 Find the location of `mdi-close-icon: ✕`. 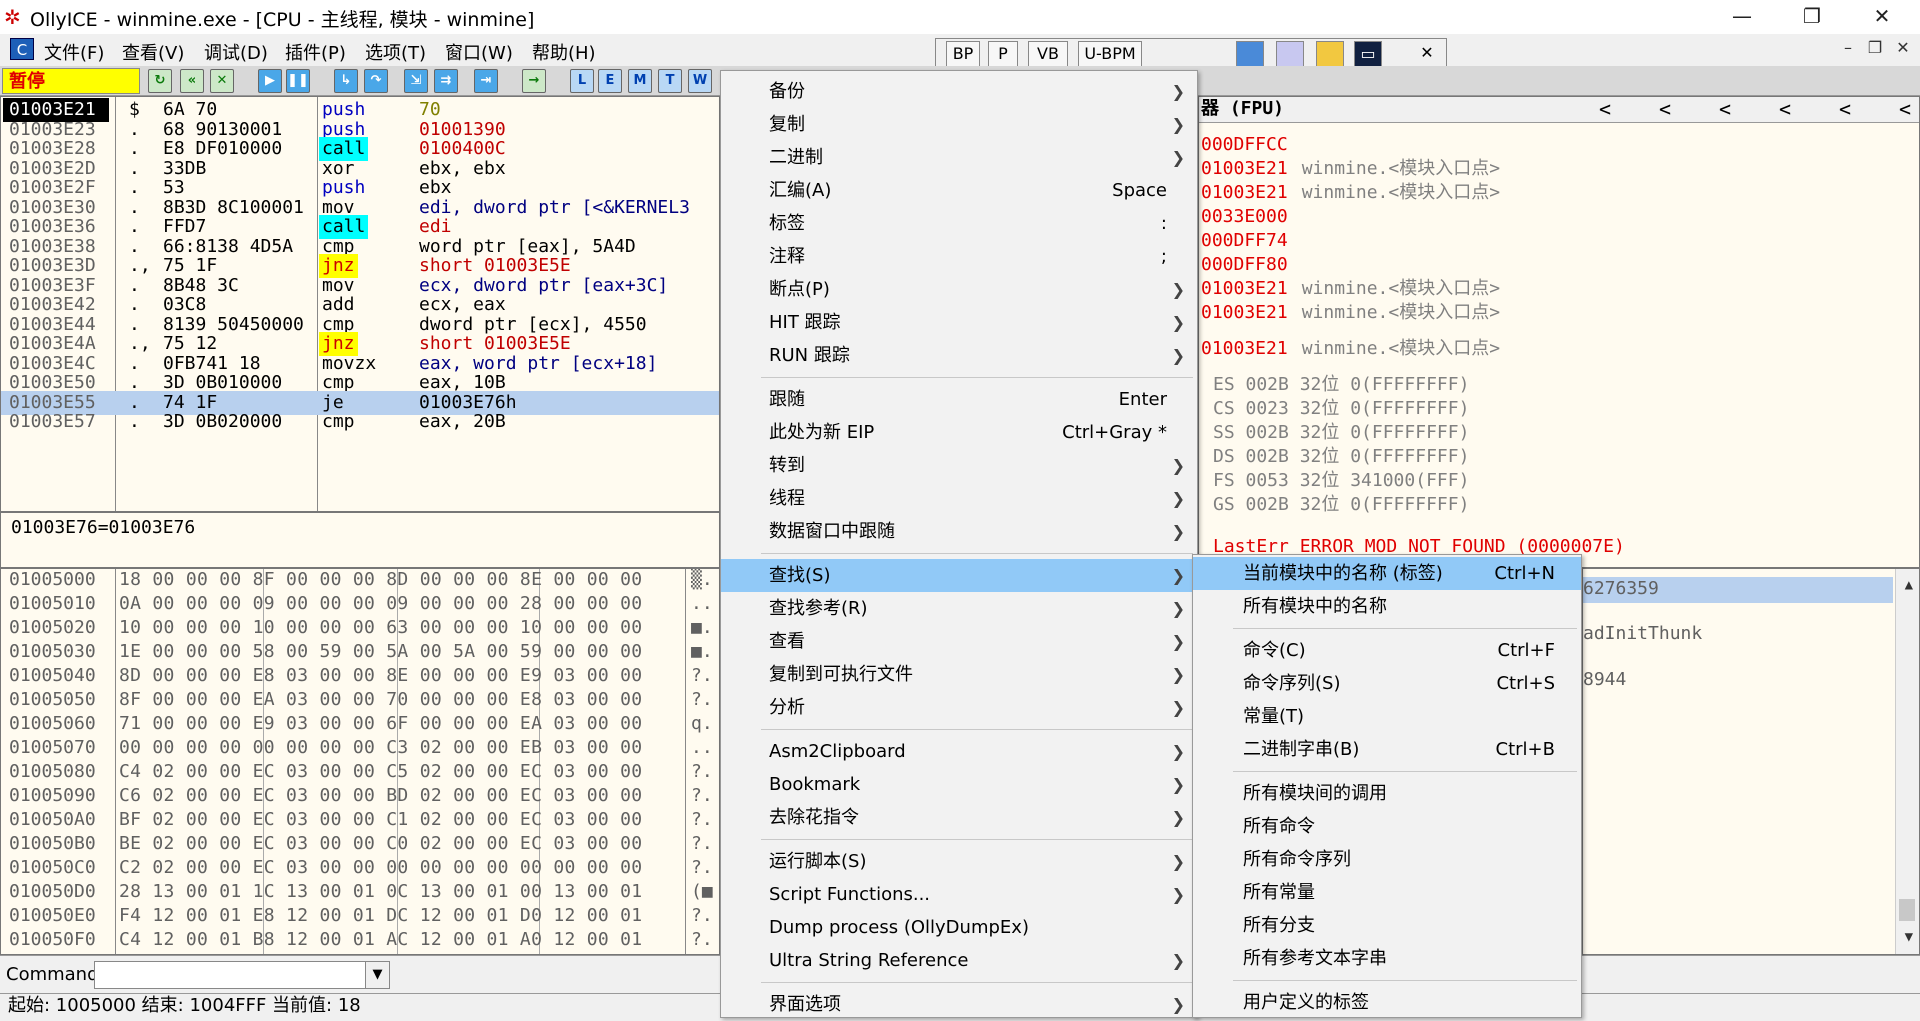

mdi-close-icon: ✕ is located at coordinates (1903, 50).